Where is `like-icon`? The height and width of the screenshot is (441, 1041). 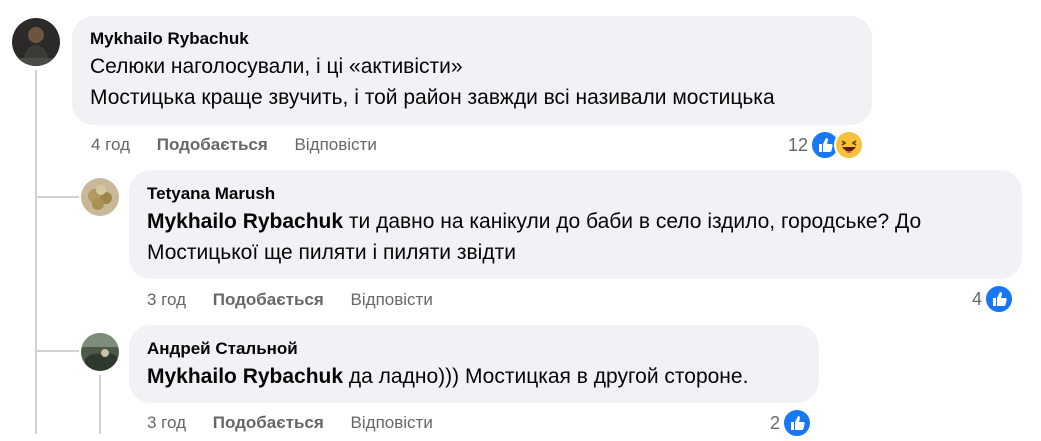
like-icon is located at coordinates (999, 299).